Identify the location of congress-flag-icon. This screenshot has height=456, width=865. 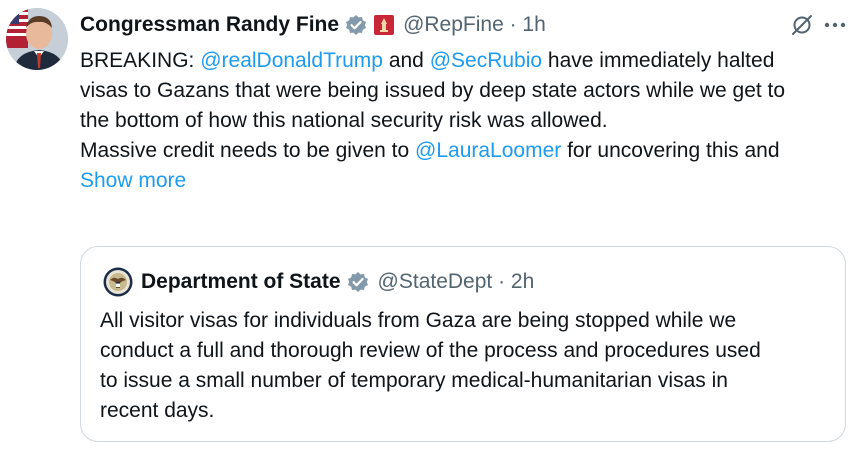
(384, 25).